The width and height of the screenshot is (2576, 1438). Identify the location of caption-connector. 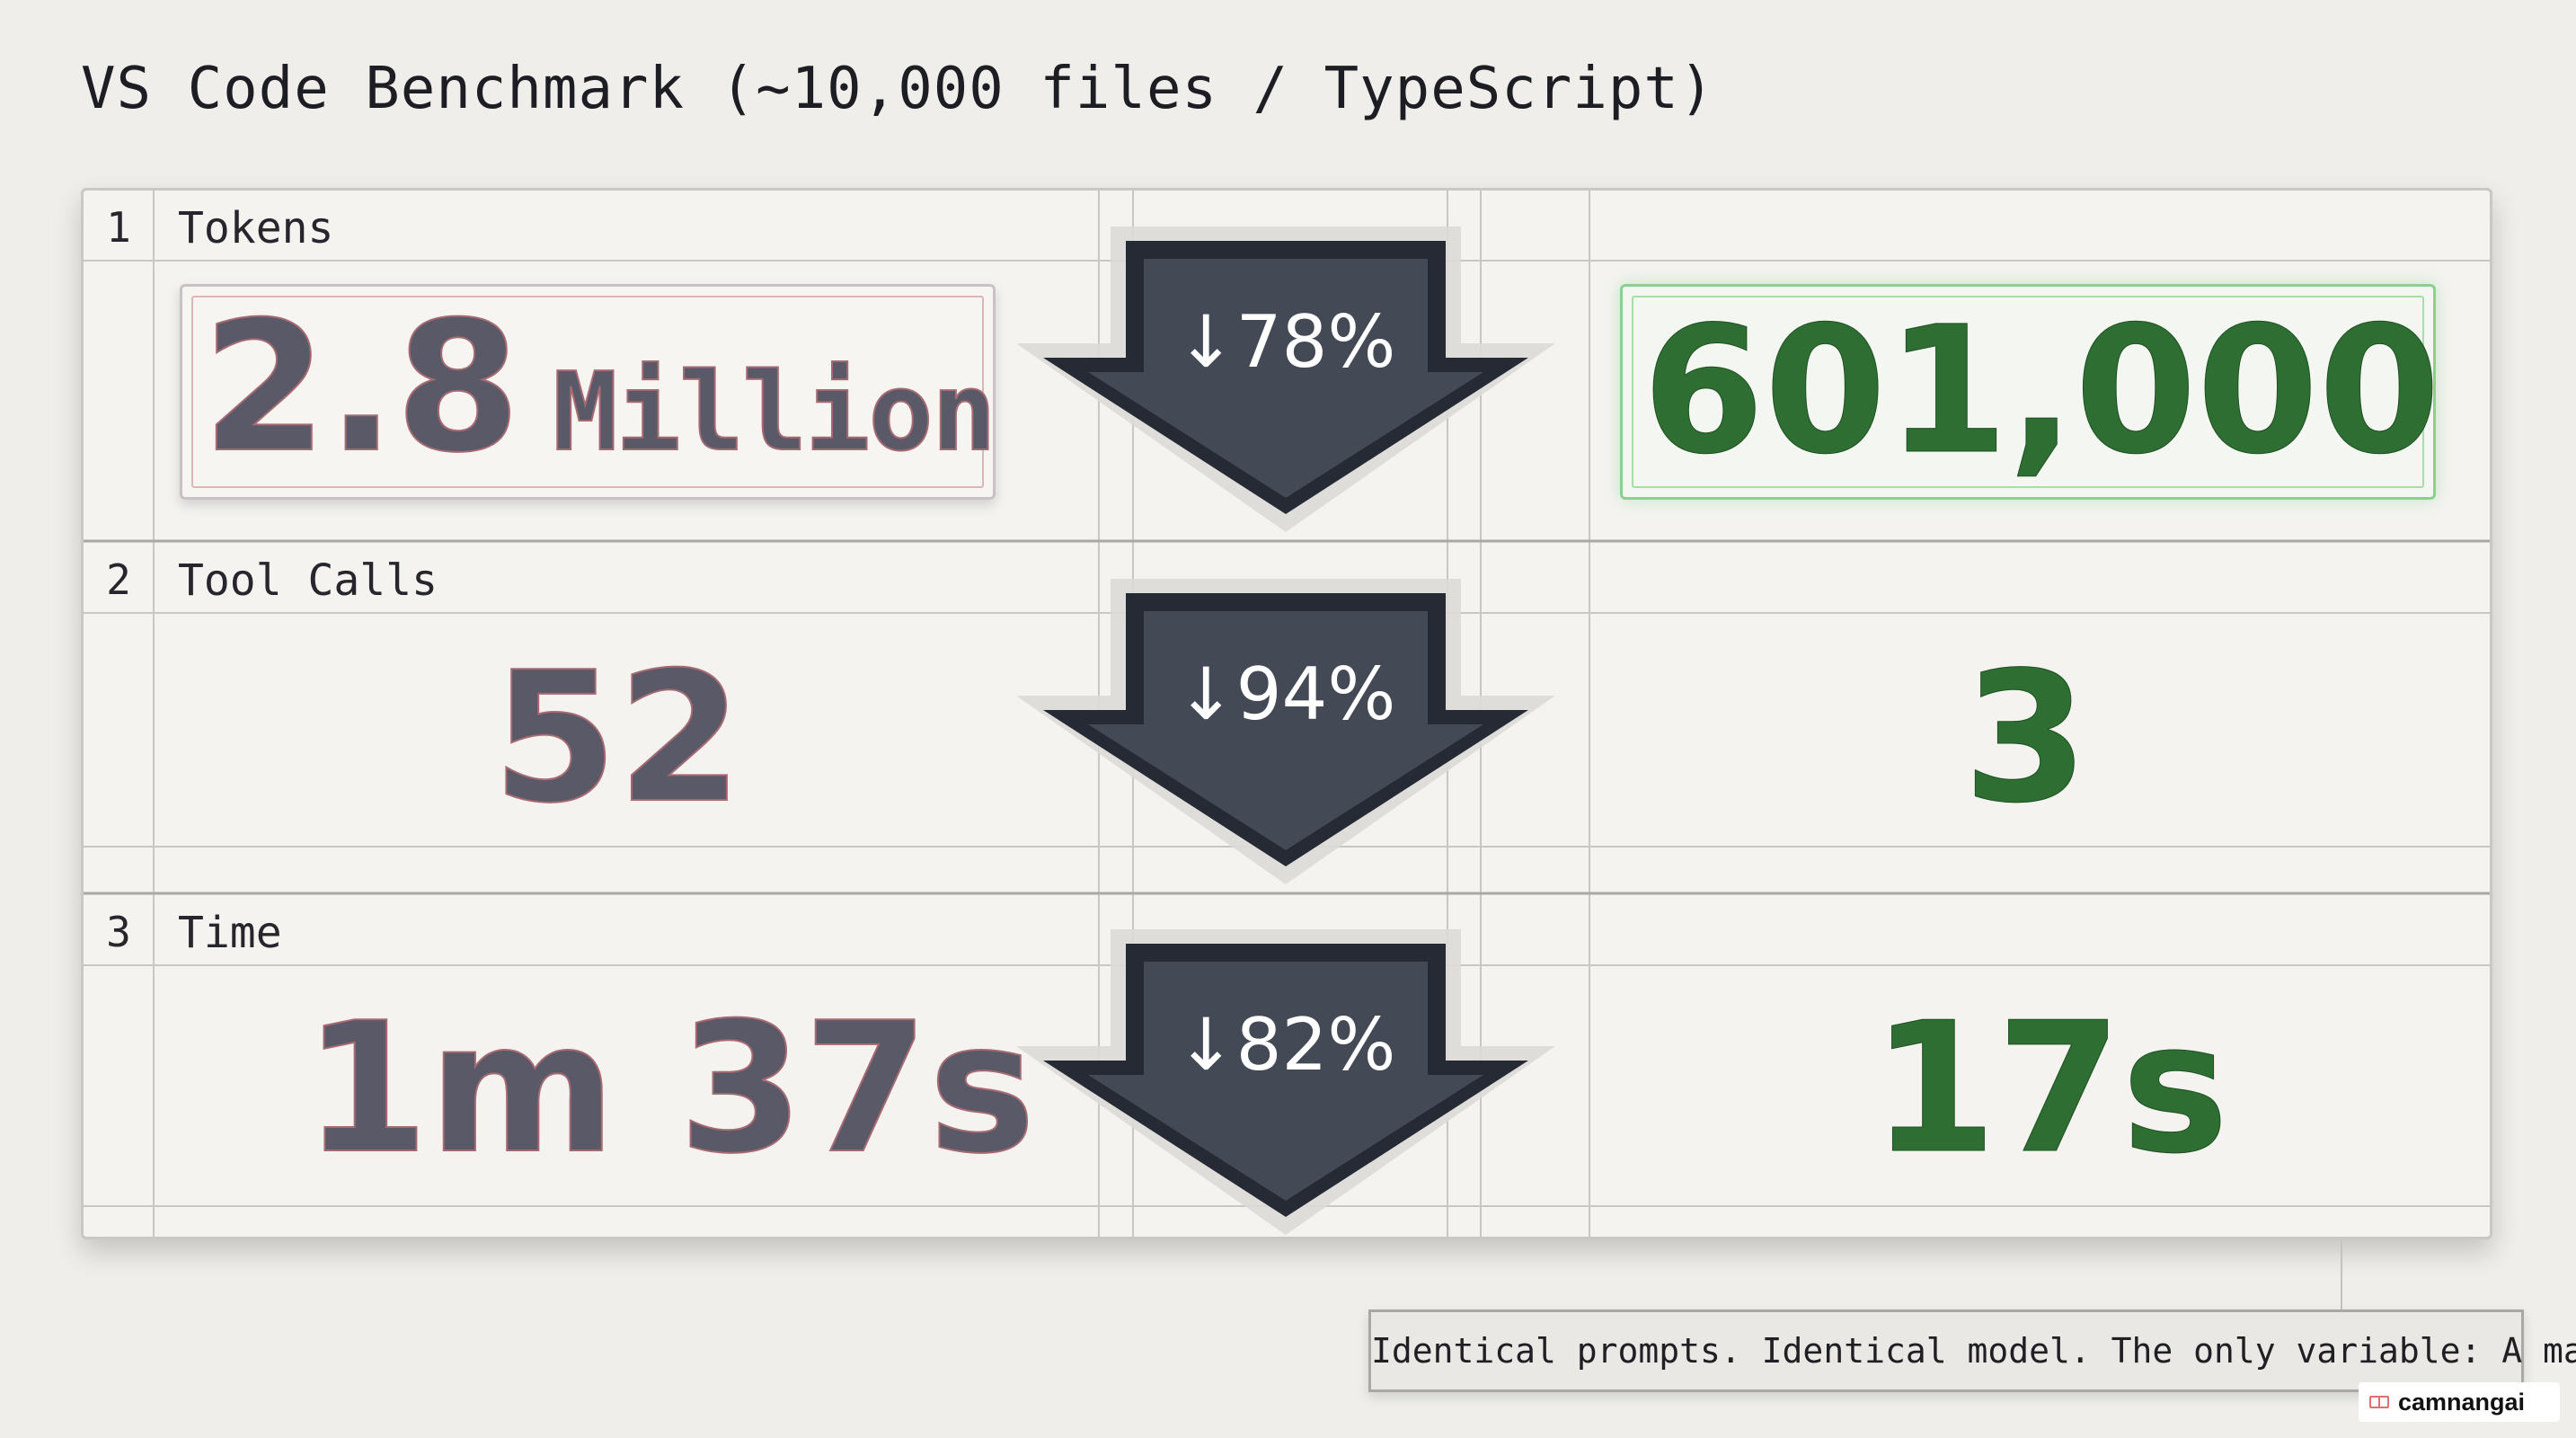
(2341, 1274).